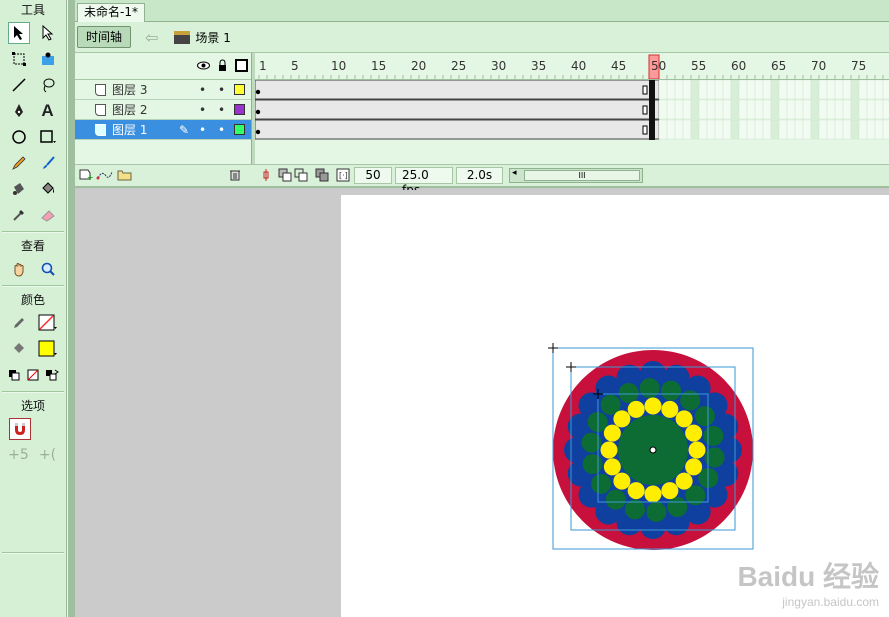 The height and width of the screenshot is (617, 889). I want to click on eye-icon, so click(203, 65).